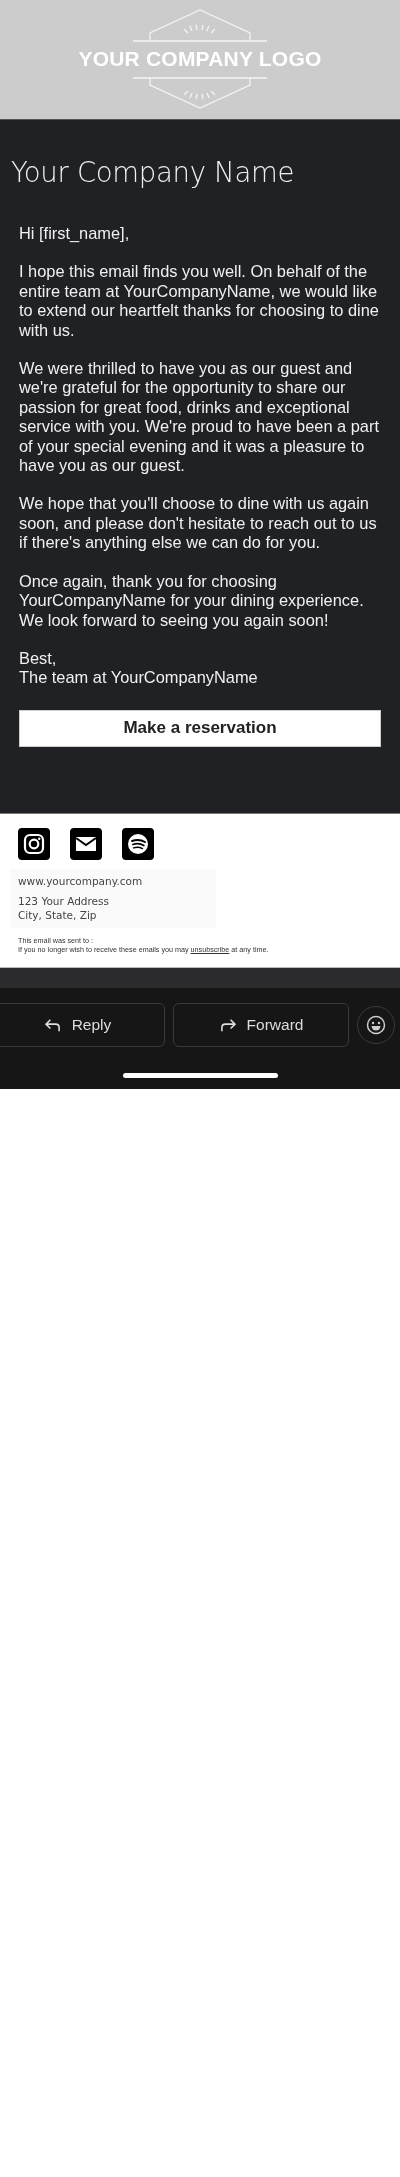  I want to click on forward-button: Forward, so click(261, 1024).